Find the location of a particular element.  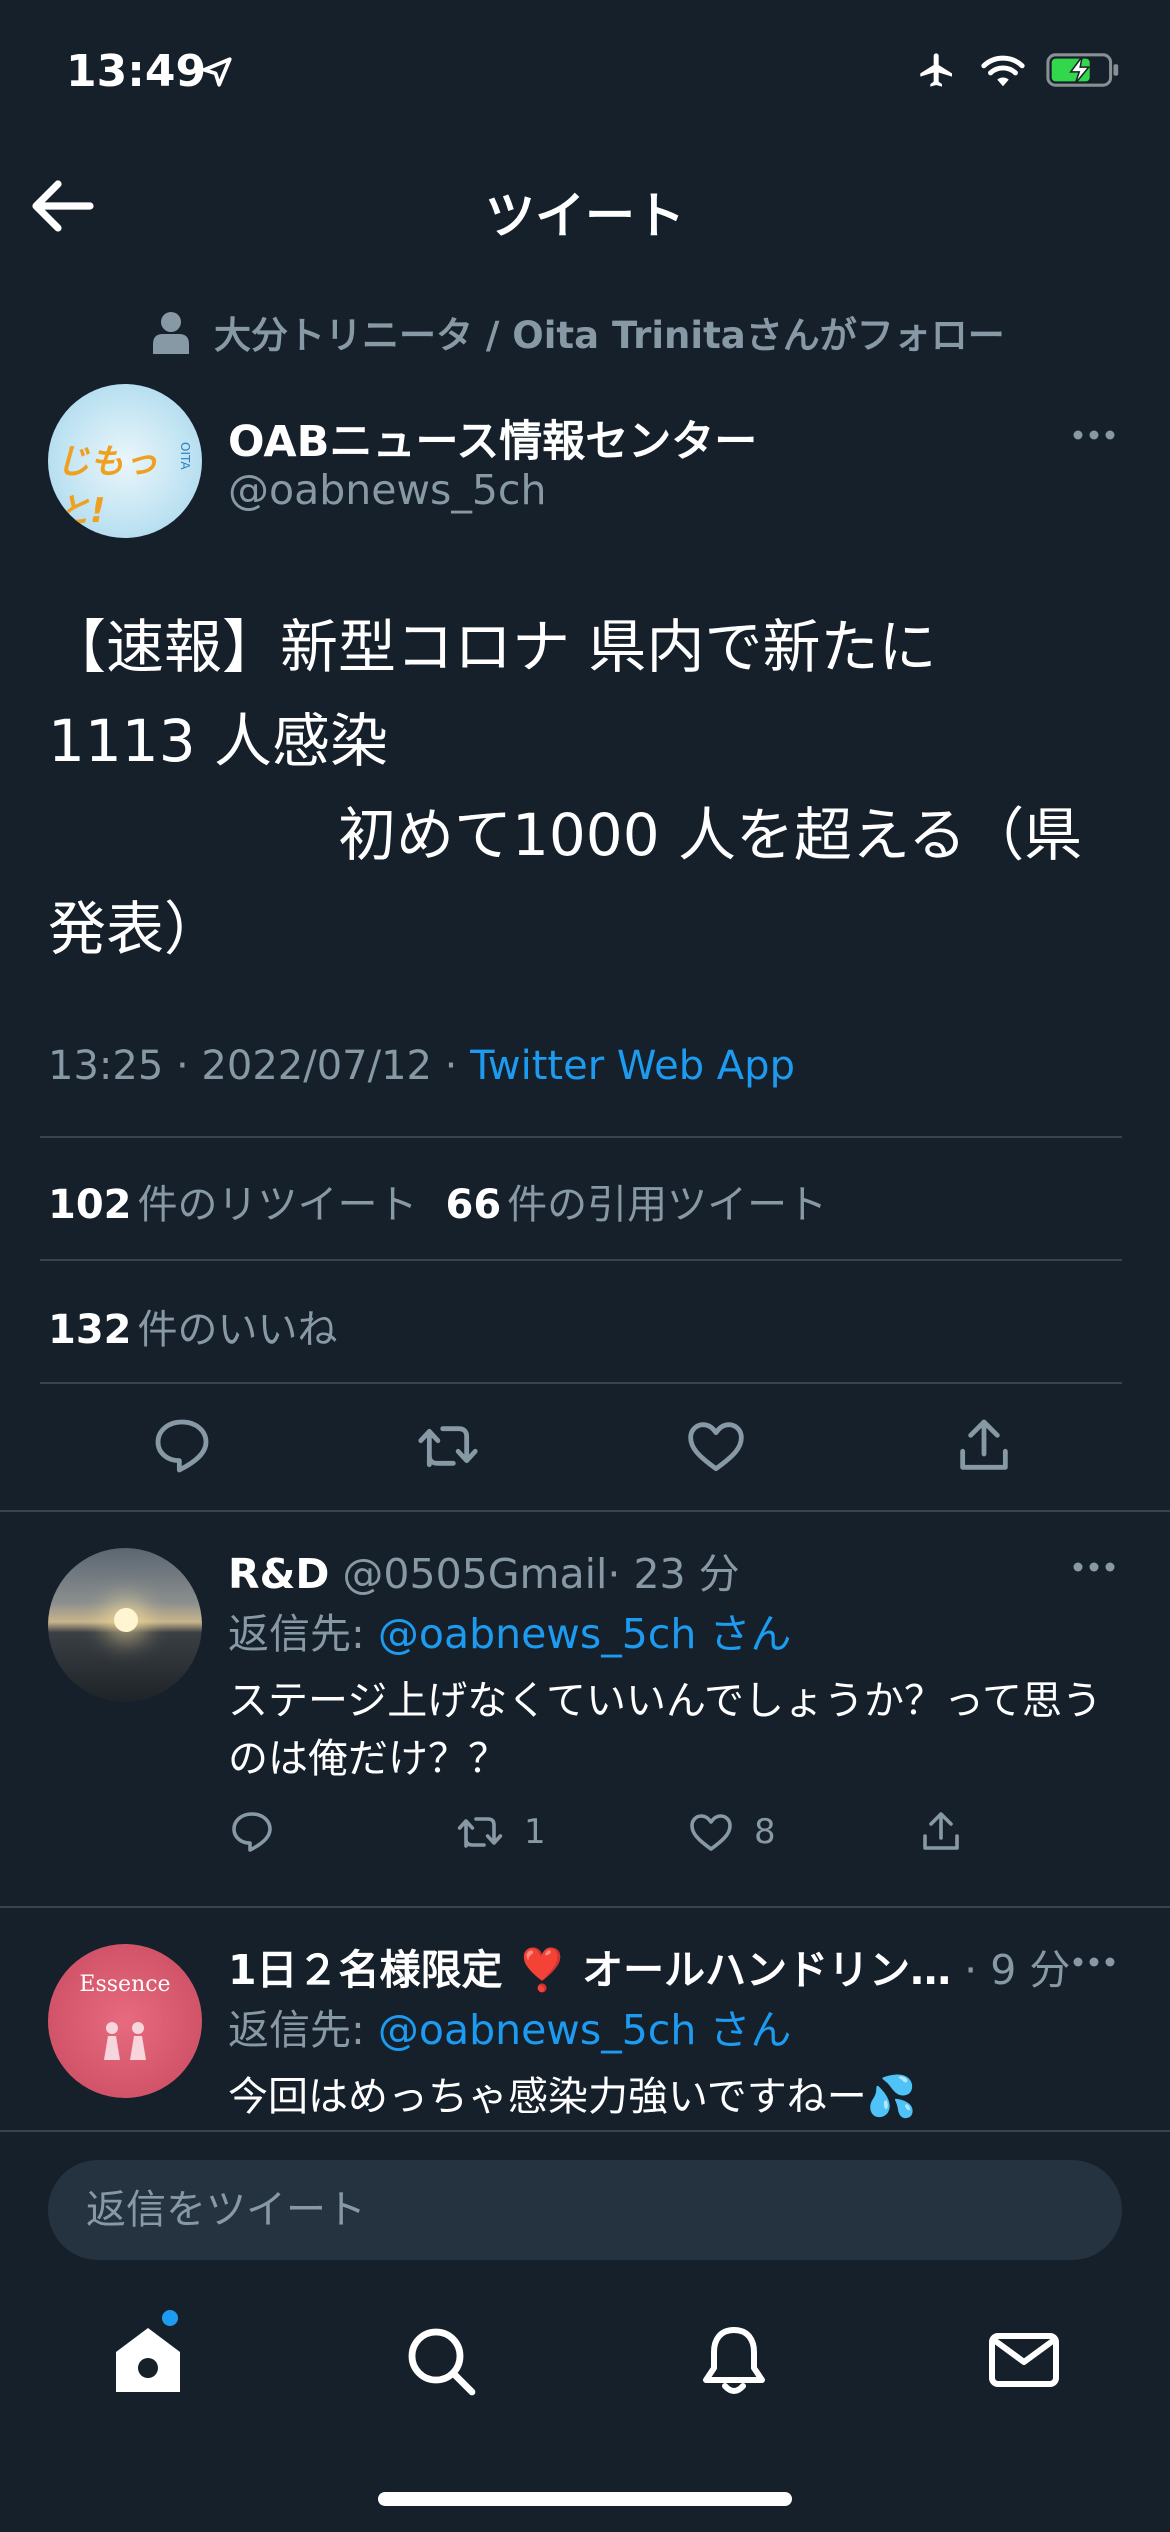

reply-header: R&D @0505Gmail· 23 分 is located at coordinates (484, 1570).